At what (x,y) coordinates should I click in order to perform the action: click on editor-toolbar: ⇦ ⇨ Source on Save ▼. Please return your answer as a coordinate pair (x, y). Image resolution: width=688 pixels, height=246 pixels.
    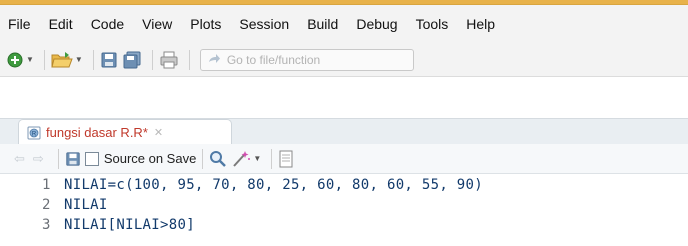
    Looking at the image, I should click on (344, 159).